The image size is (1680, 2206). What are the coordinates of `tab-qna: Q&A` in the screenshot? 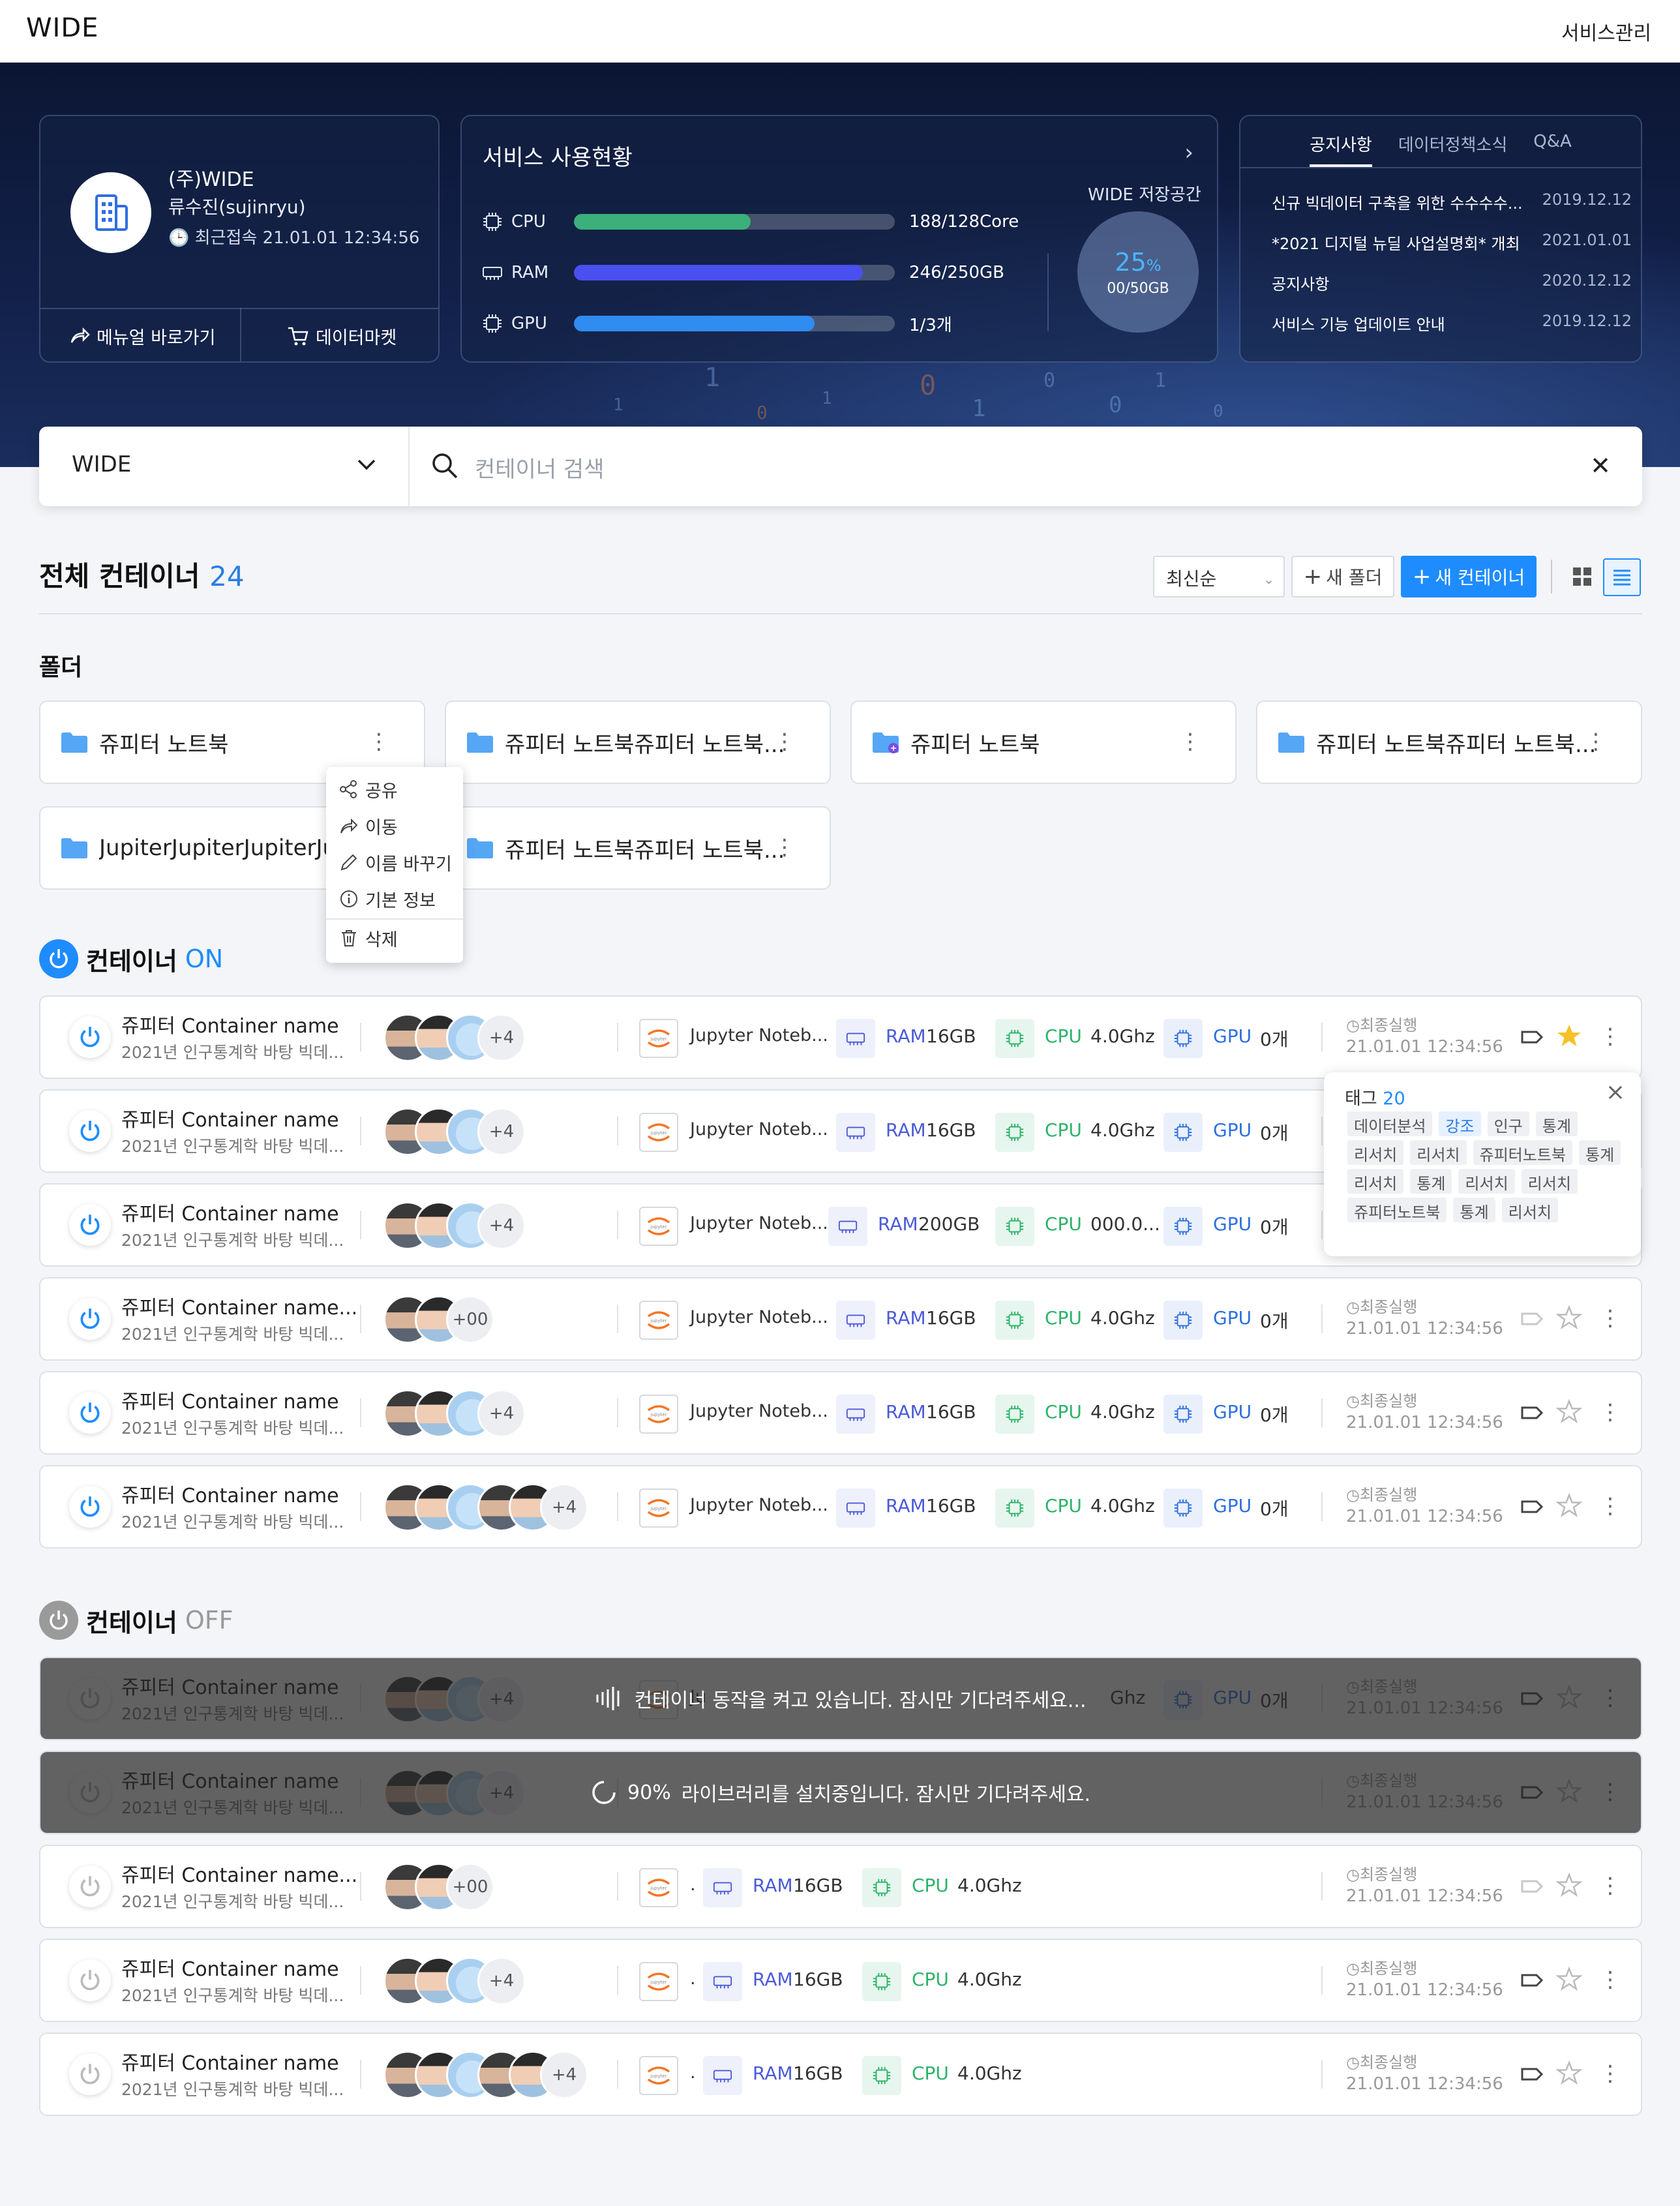 It's located at (1552, 148).